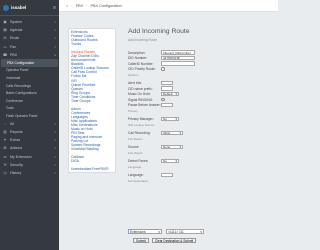 The width and height of the screenshot is (320, 250). I want to click on sidebar-subitem-voicemail: Voicemail, so click(29, 78).